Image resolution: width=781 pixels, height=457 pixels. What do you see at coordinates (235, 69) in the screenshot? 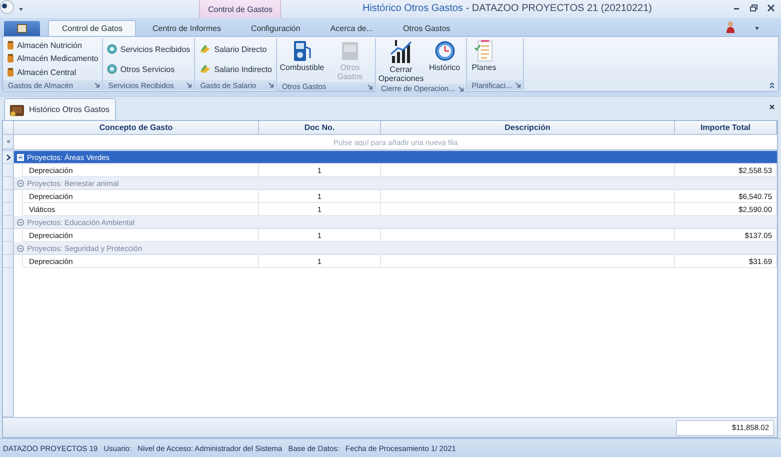
I see `ribbon-menu-item: Salario Indirecto` at bounding box center [235, 69].